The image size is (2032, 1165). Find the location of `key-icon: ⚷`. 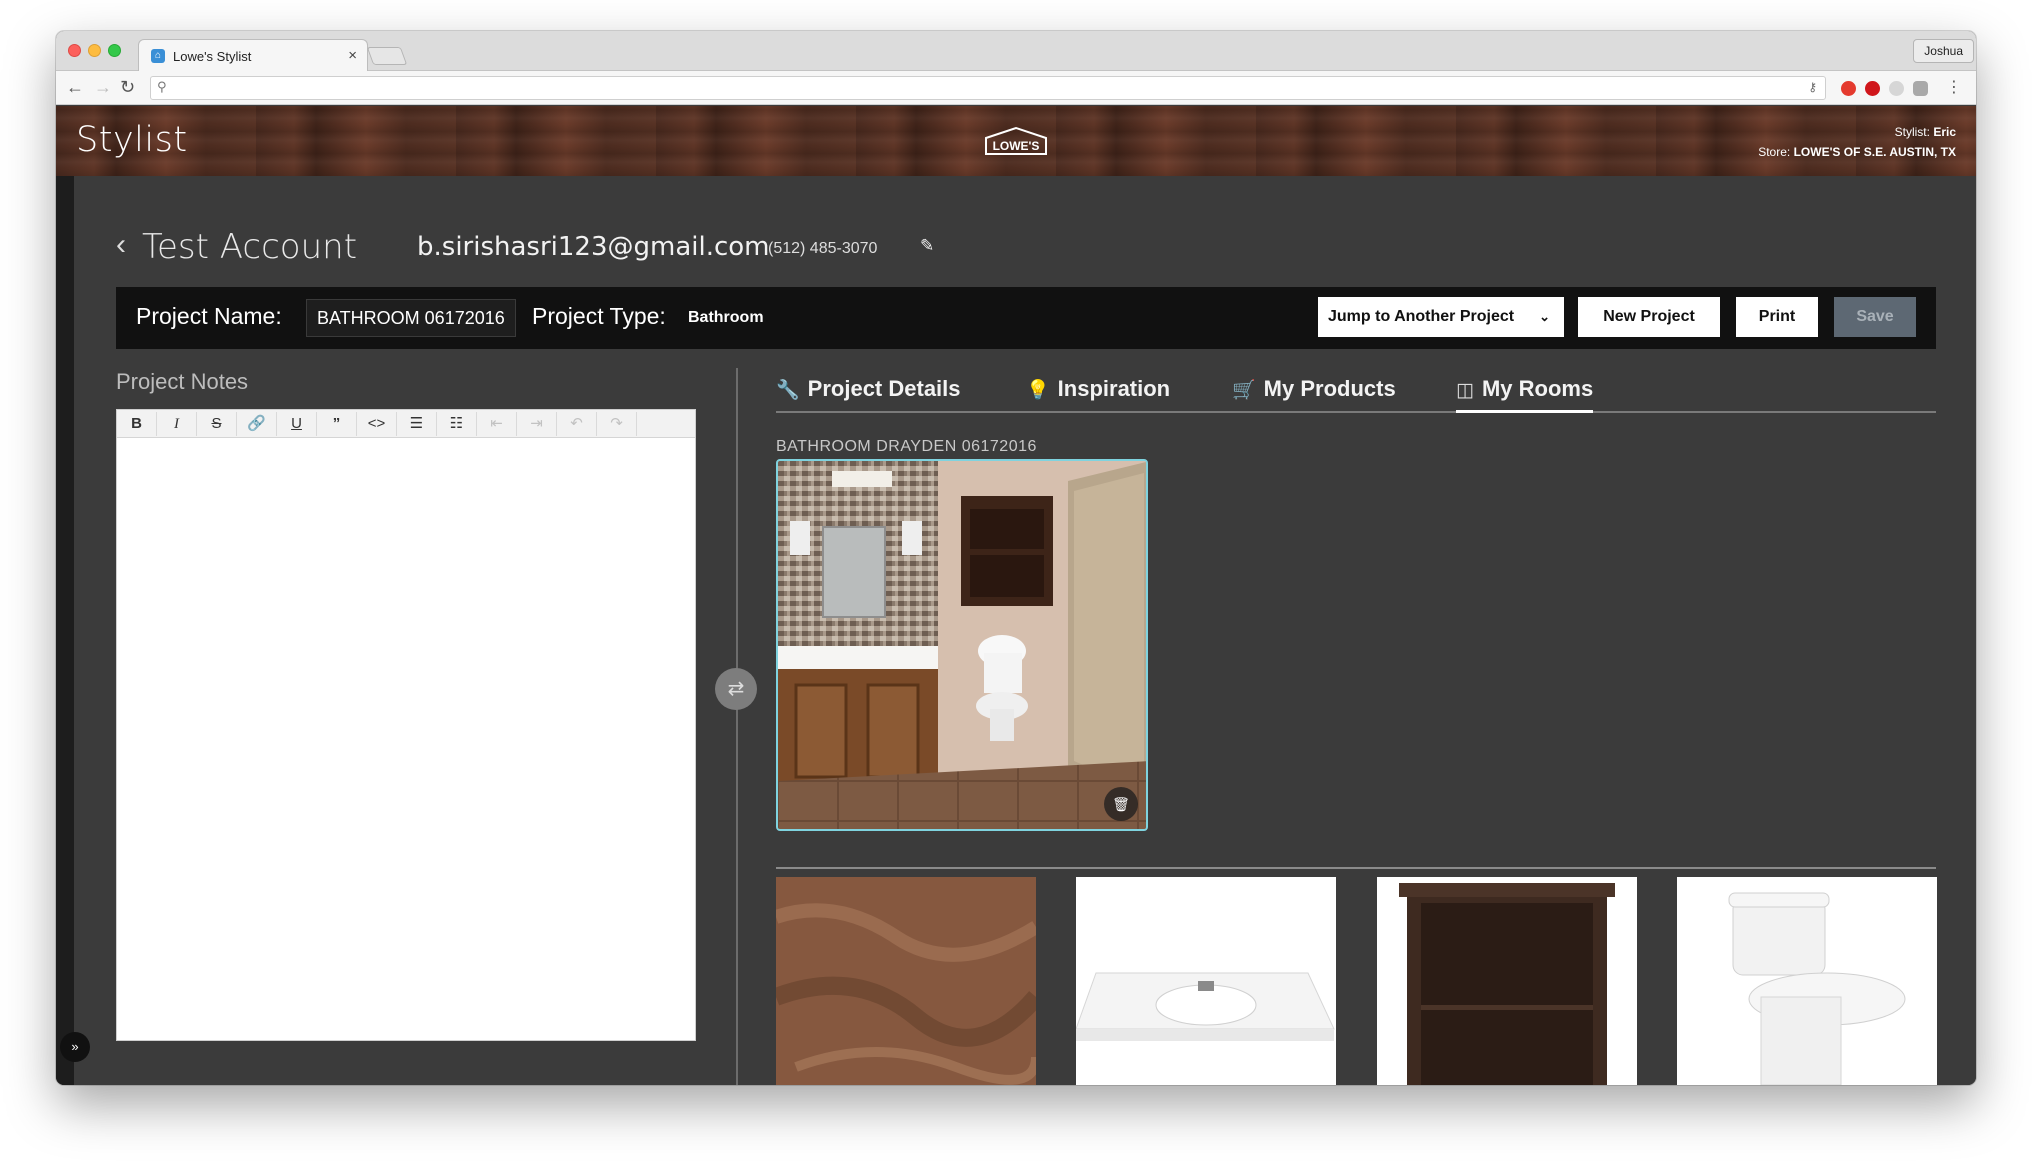

key-icon: ⚷ is located at coordinates (1812, 87).